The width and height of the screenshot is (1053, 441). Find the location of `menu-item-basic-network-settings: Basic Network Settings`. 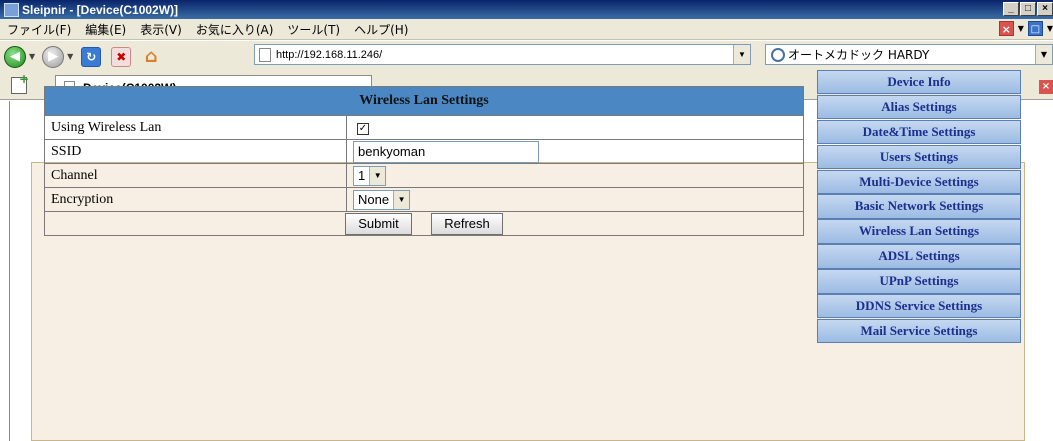

menu-item-basic-network-settings: Basic Network Settings is located at coordinates (919, 206).